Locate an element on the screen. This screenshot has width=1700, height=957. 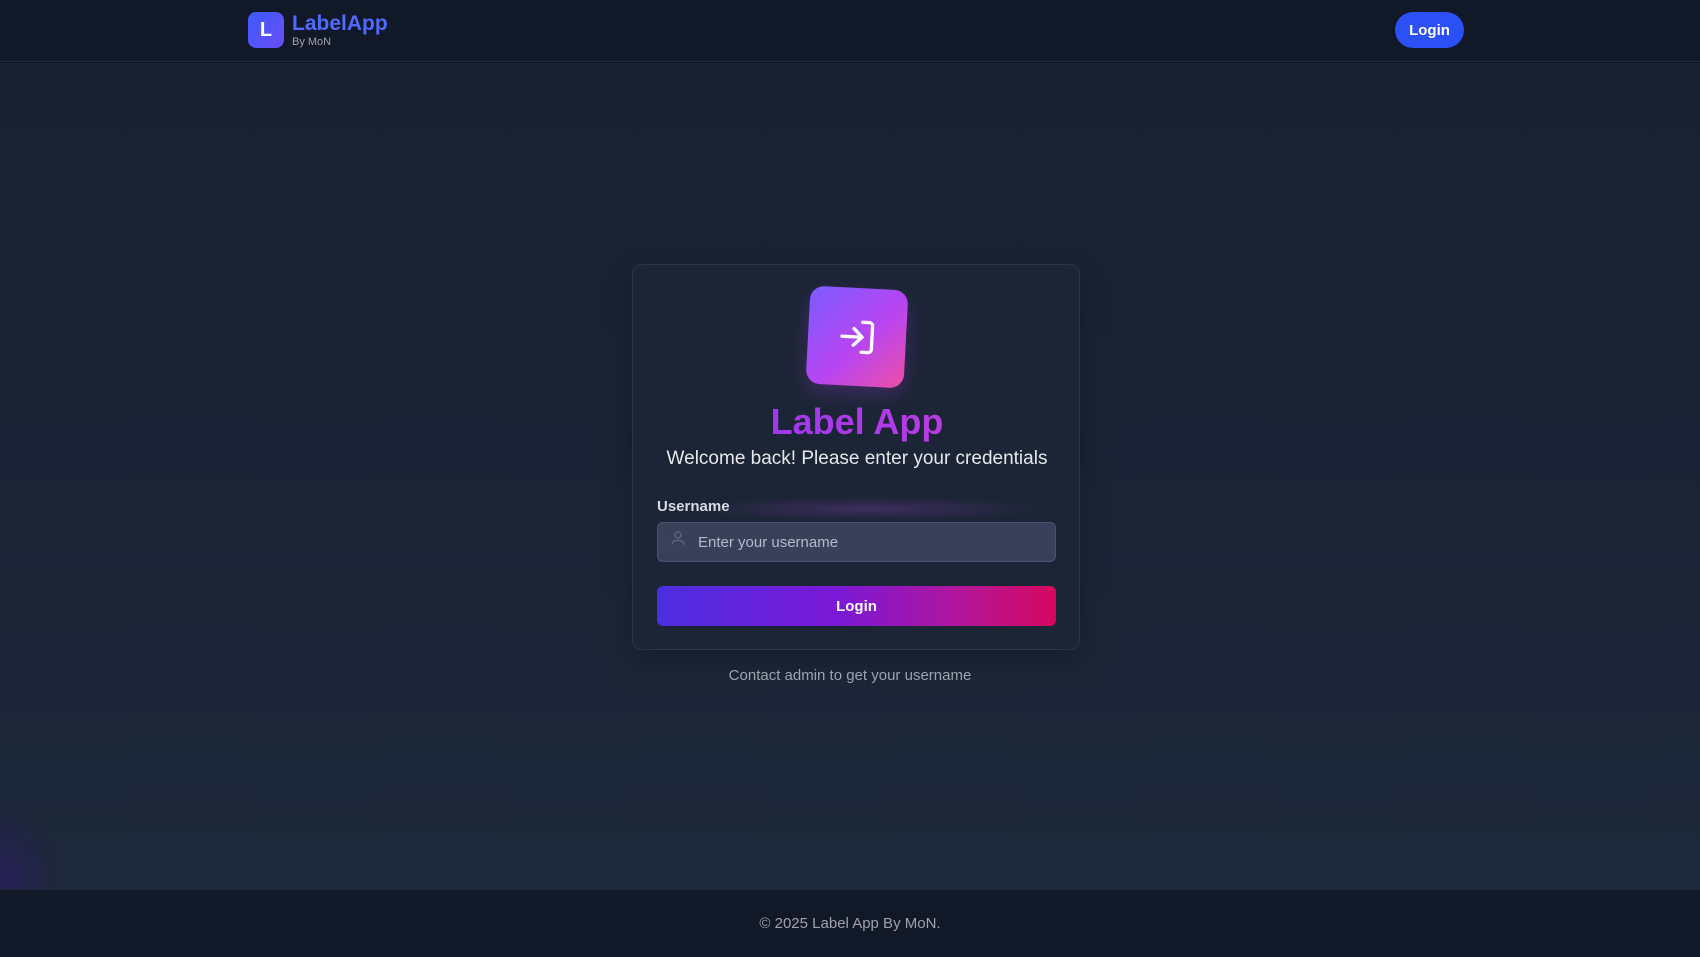
footer-copyright: © 2025 Label App By MoN. is located at coordinates (850, 923).